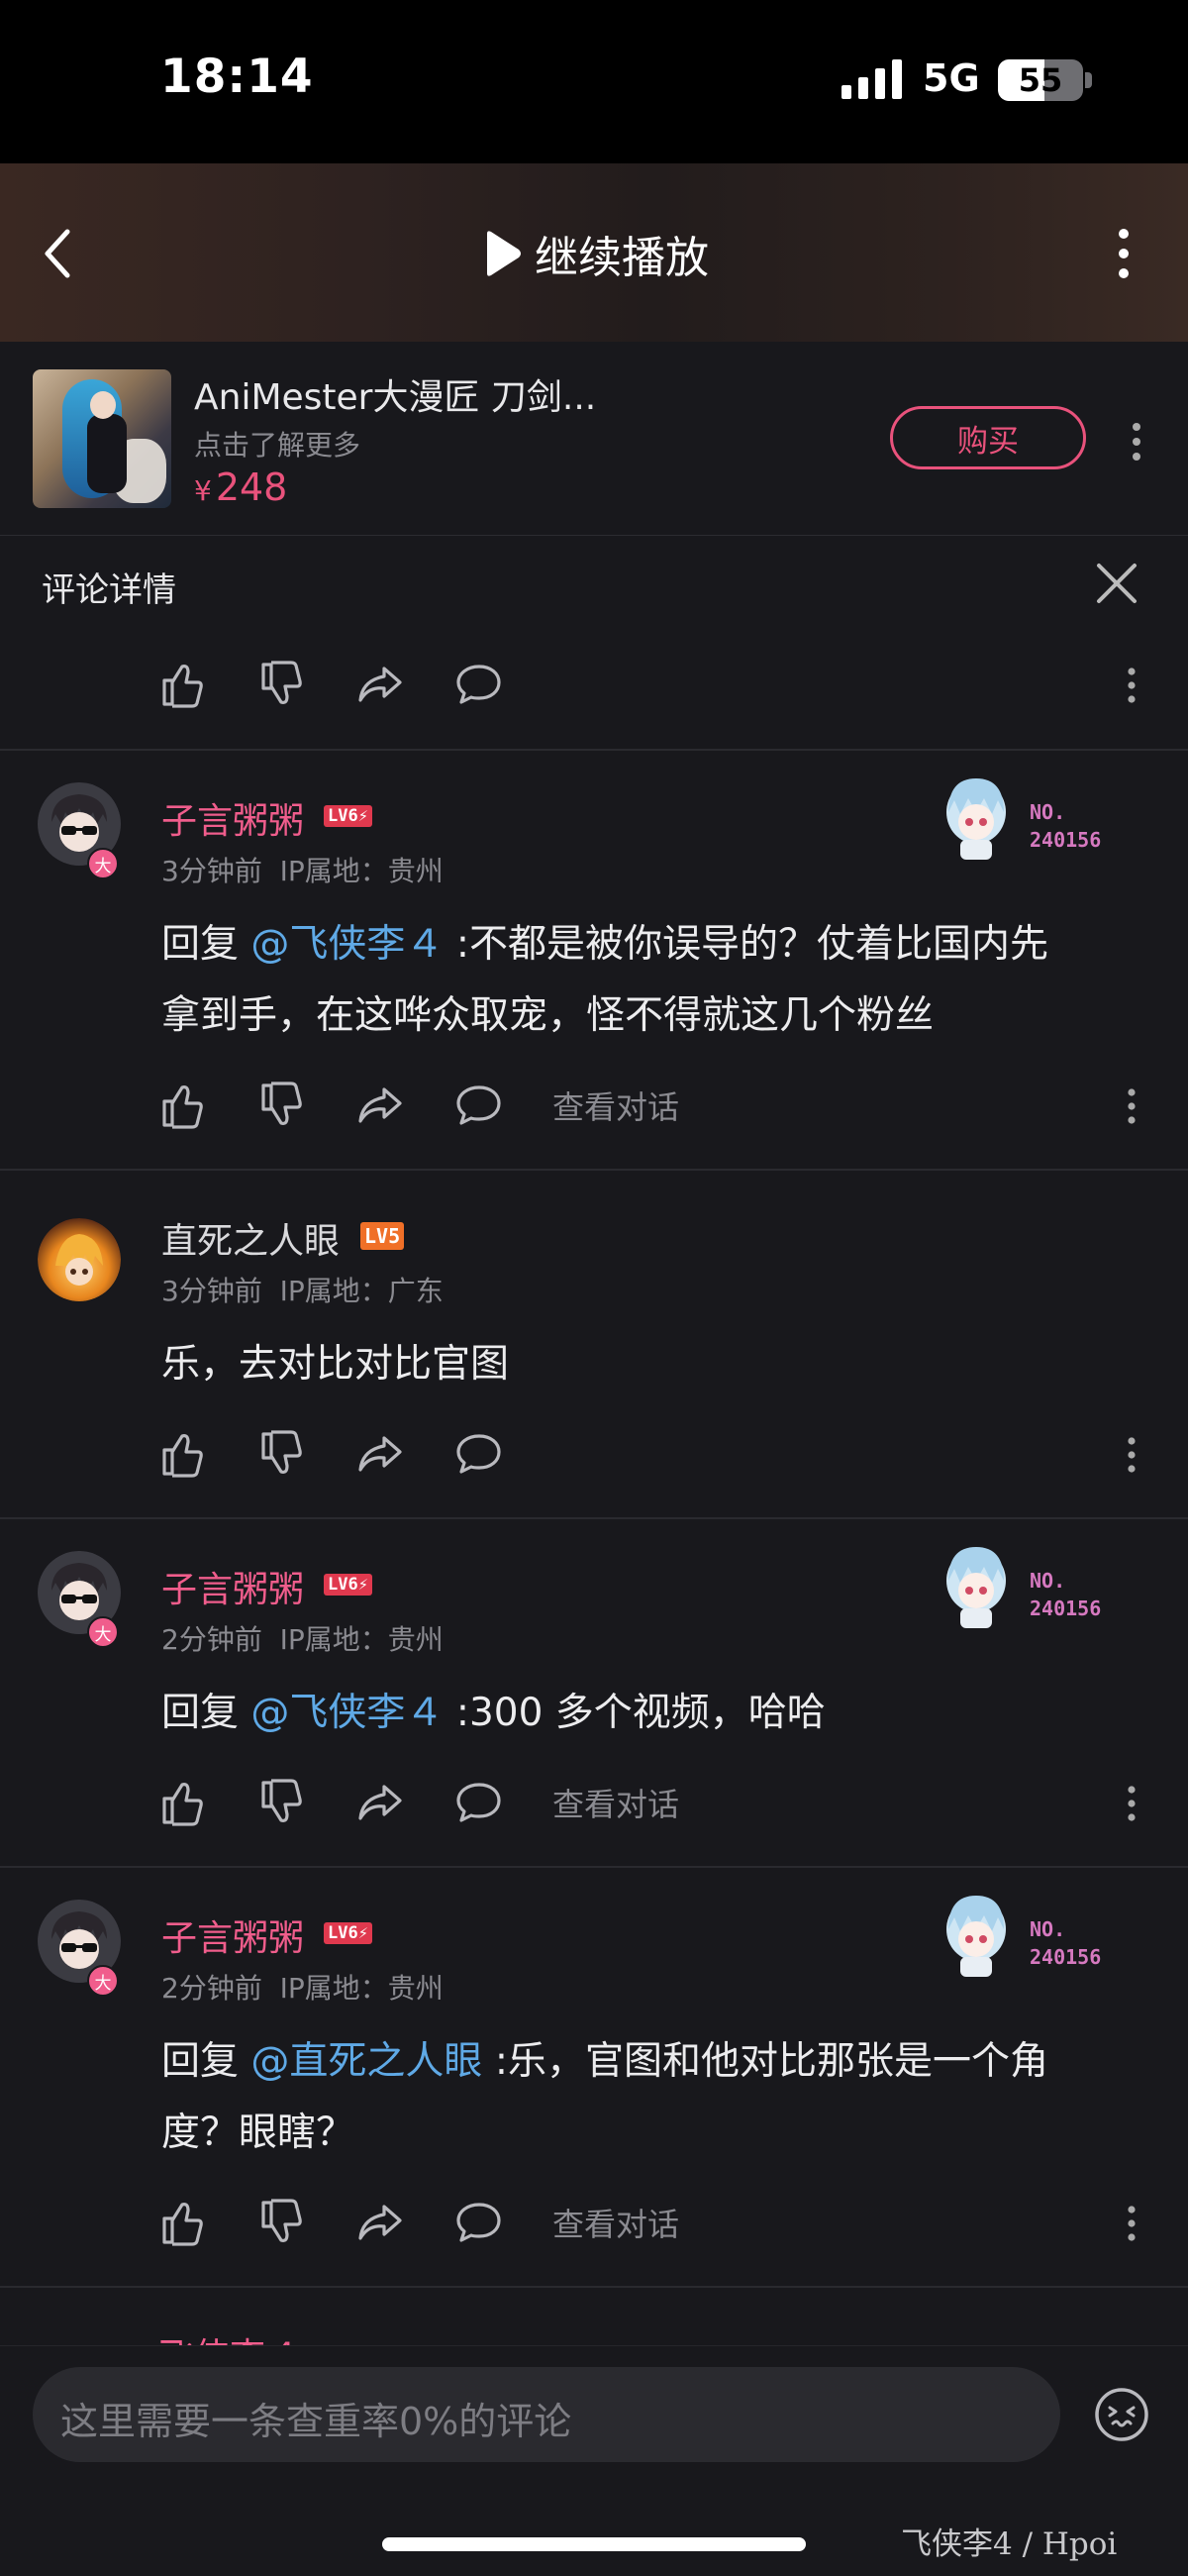  I want to click on price-value: 248, so click(252, 487).